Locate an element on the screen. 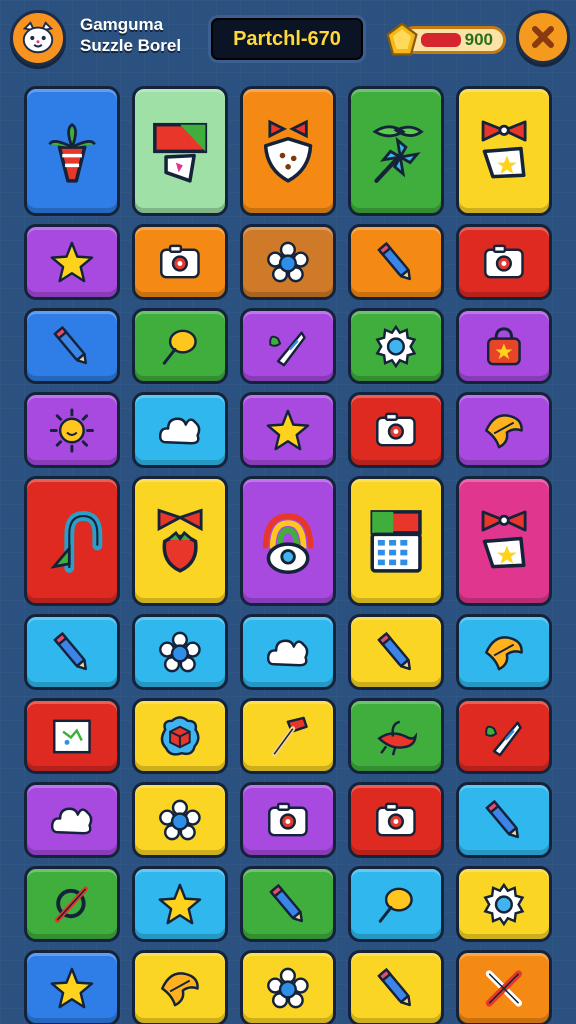  tile-r3-c4 is located at coordinates (396, 346).